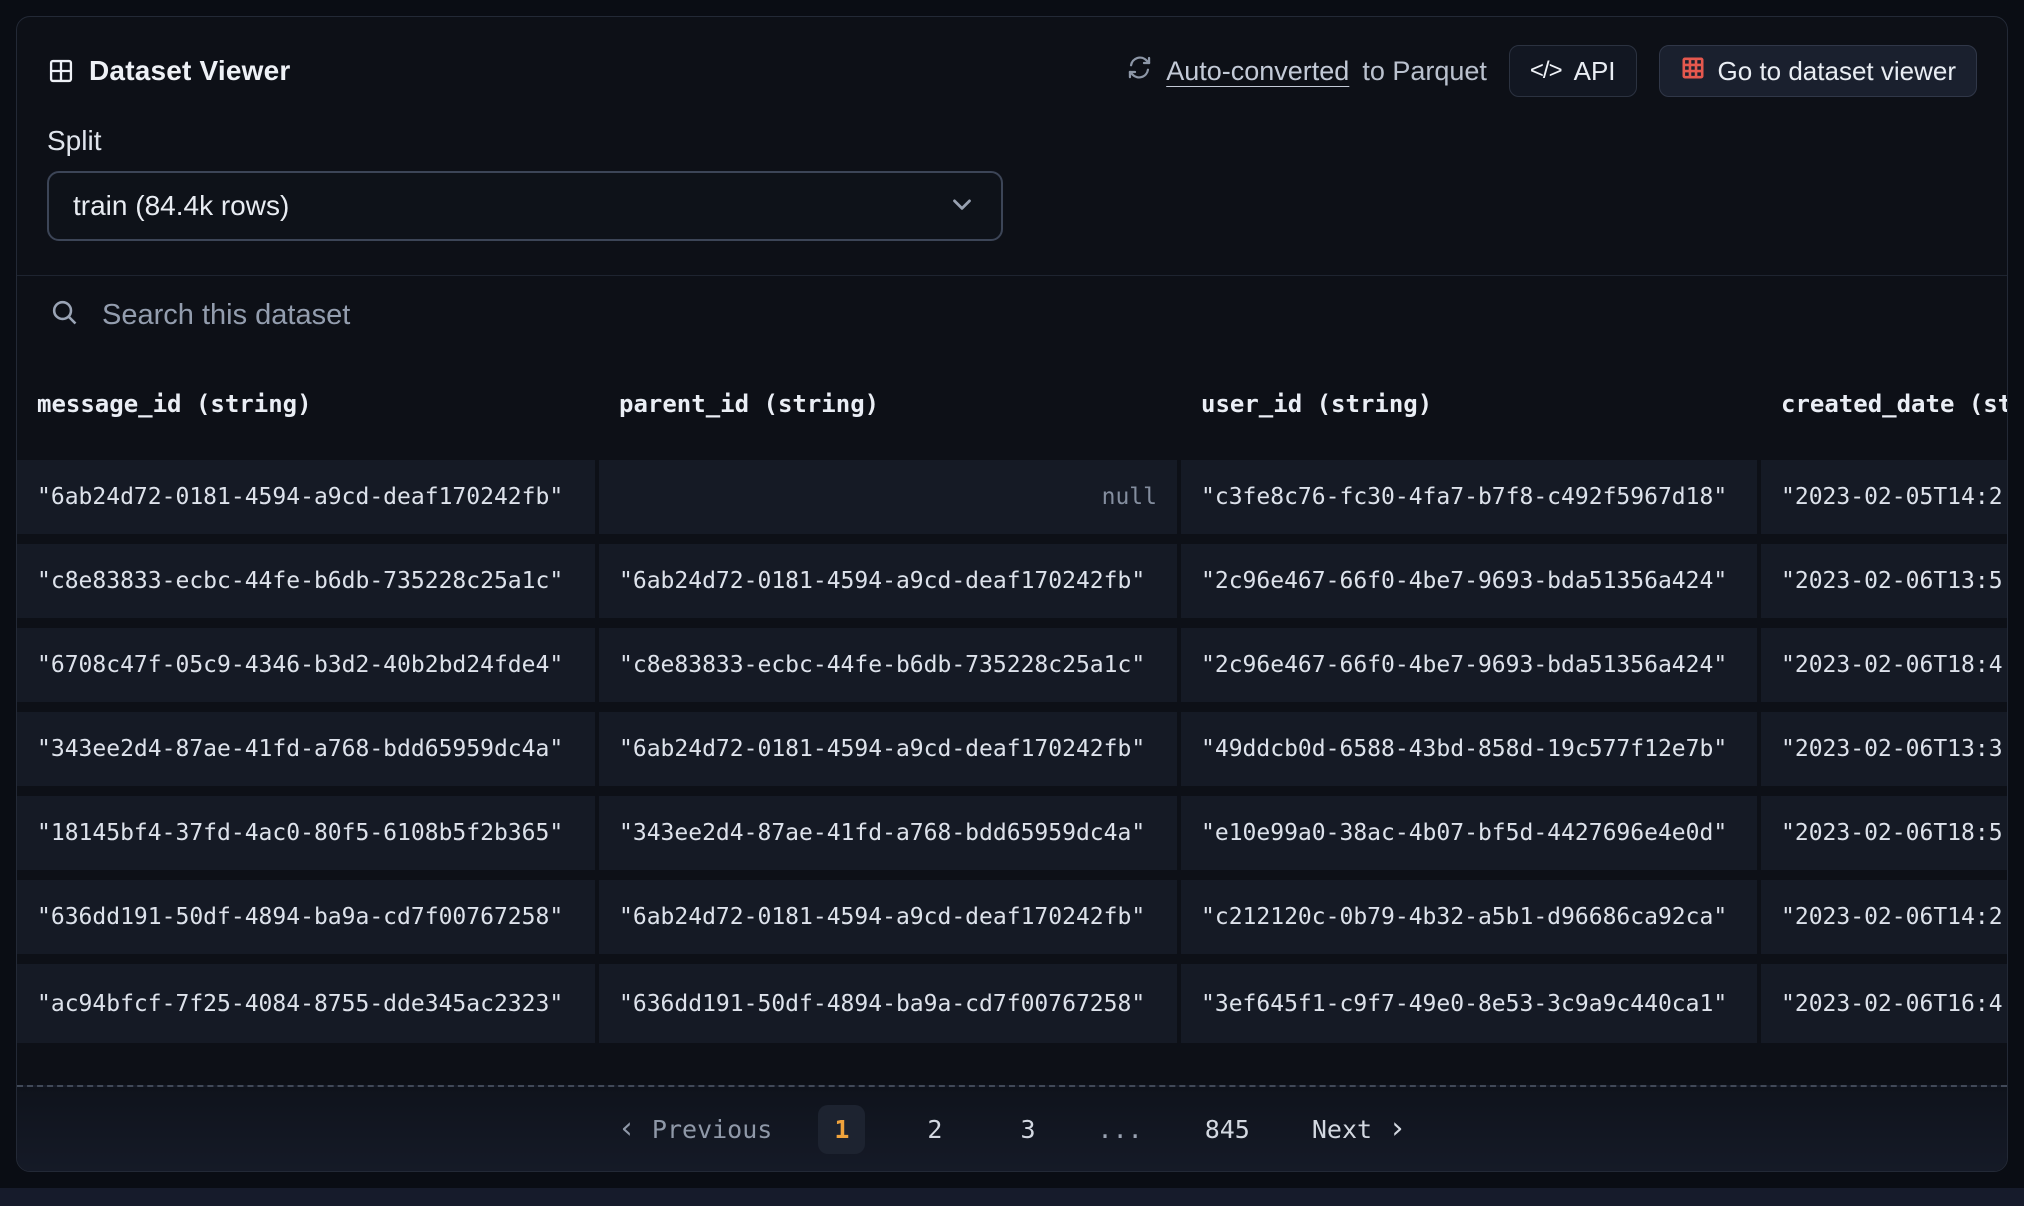 Image resolution: width=2024 pixels, height=1206 pixels. I want to click on next-label: Next, so click(1342, 1129).